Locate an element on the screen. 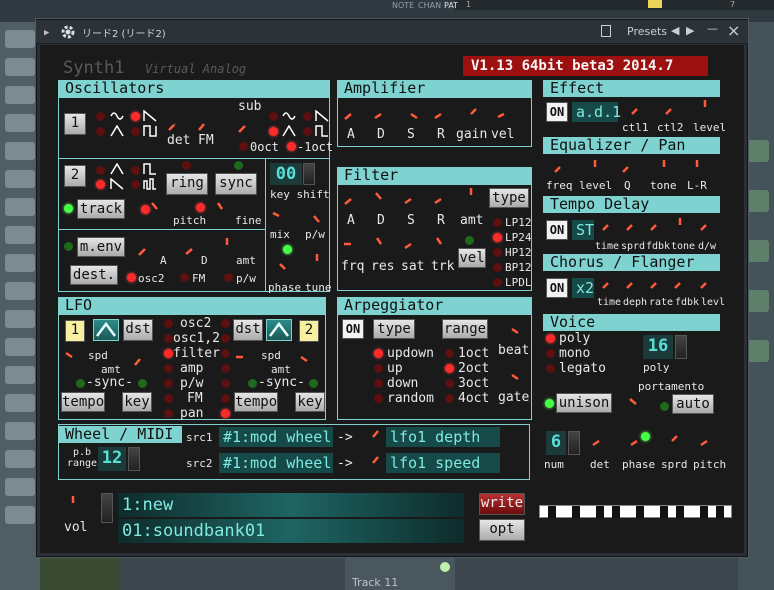 The image size is (774, 590). lfo1-osc12-led is located at coordinates (168, 338).